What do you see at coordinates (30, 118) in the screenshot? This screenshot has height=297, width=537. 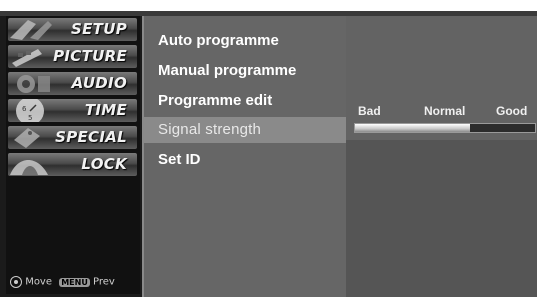 I see `svg-text: 5` at bounding box center [30, 118].